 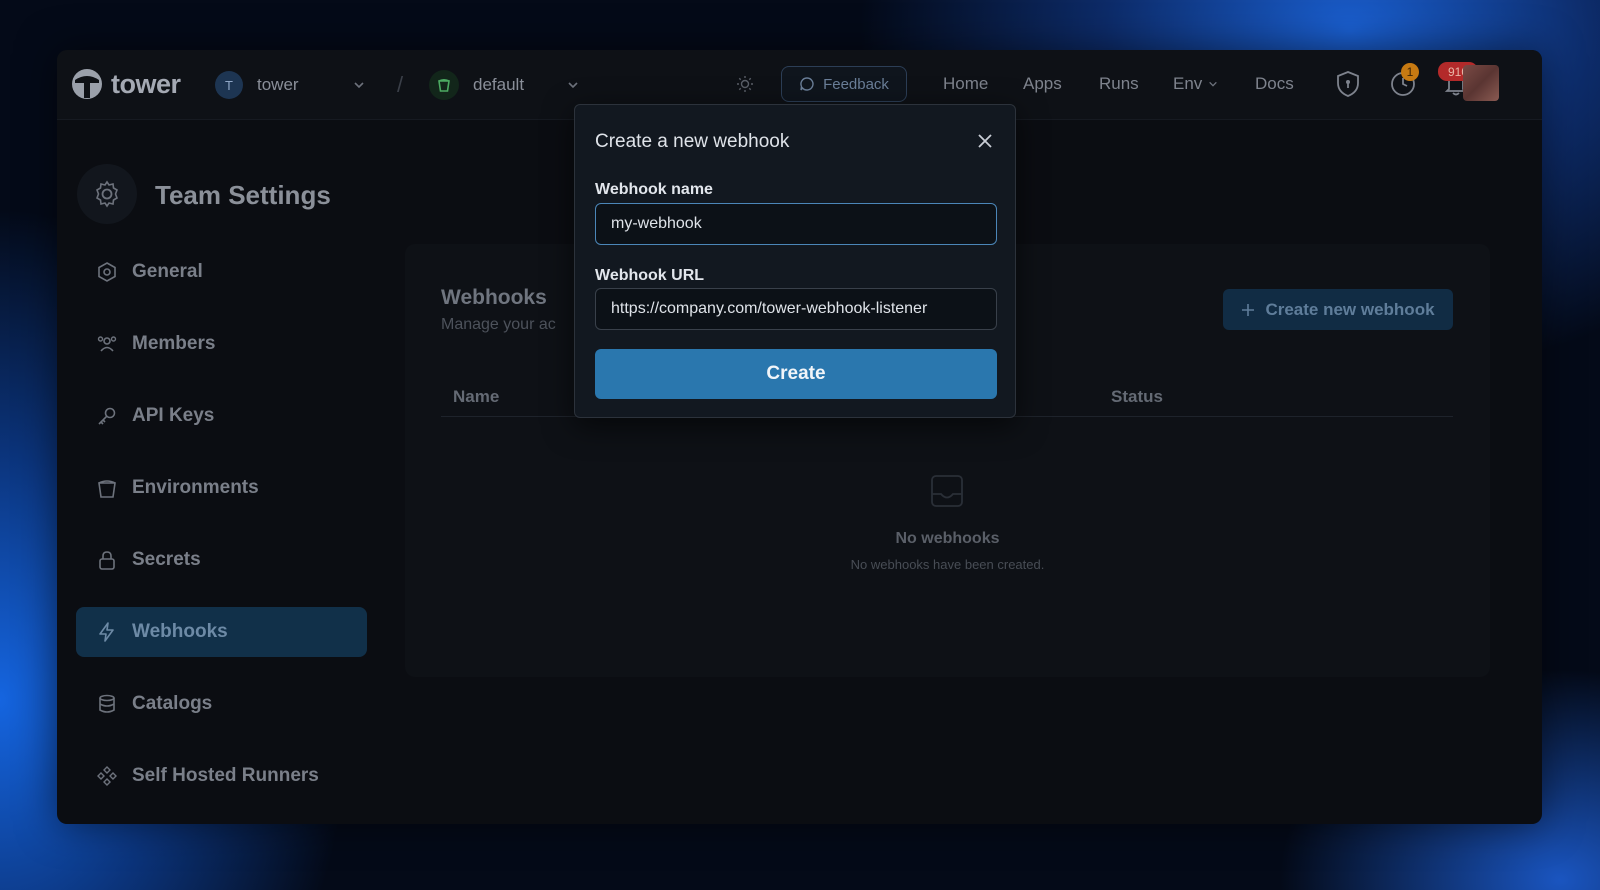 I want to click on environment-icon, so click(x=444, y=85).